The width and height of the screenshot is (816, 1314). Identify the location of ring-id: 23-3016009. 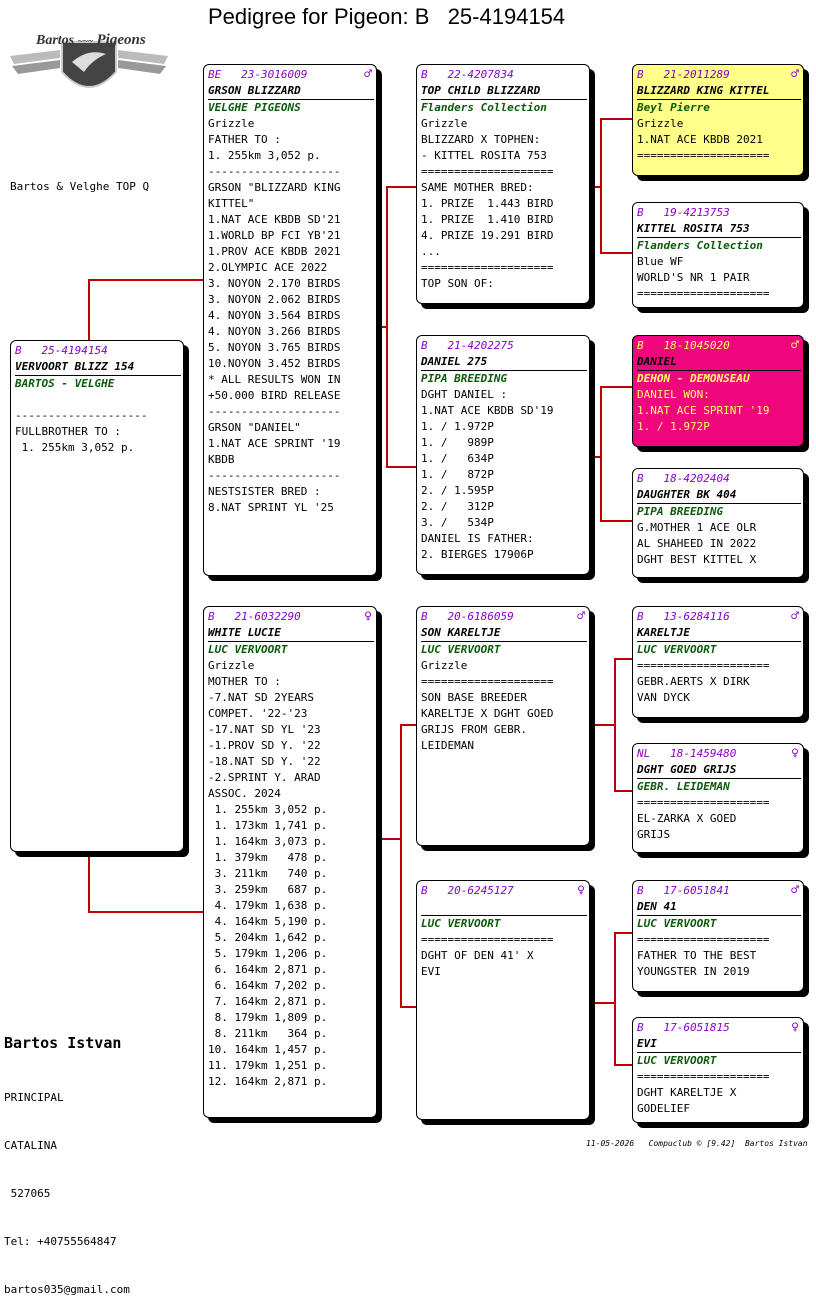
(274, 74).